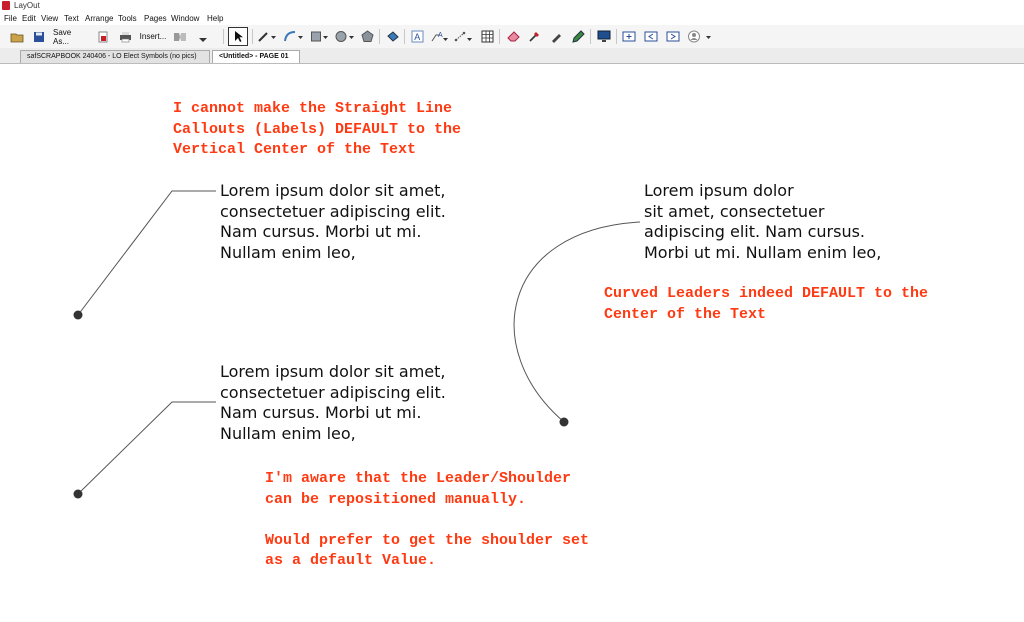 This screenshot has width=1024, height=622. What do you see at coordinates (564, 422) in the screenshot?
I see `leader-anchor-point-curved` at bounding box center [564, 422].